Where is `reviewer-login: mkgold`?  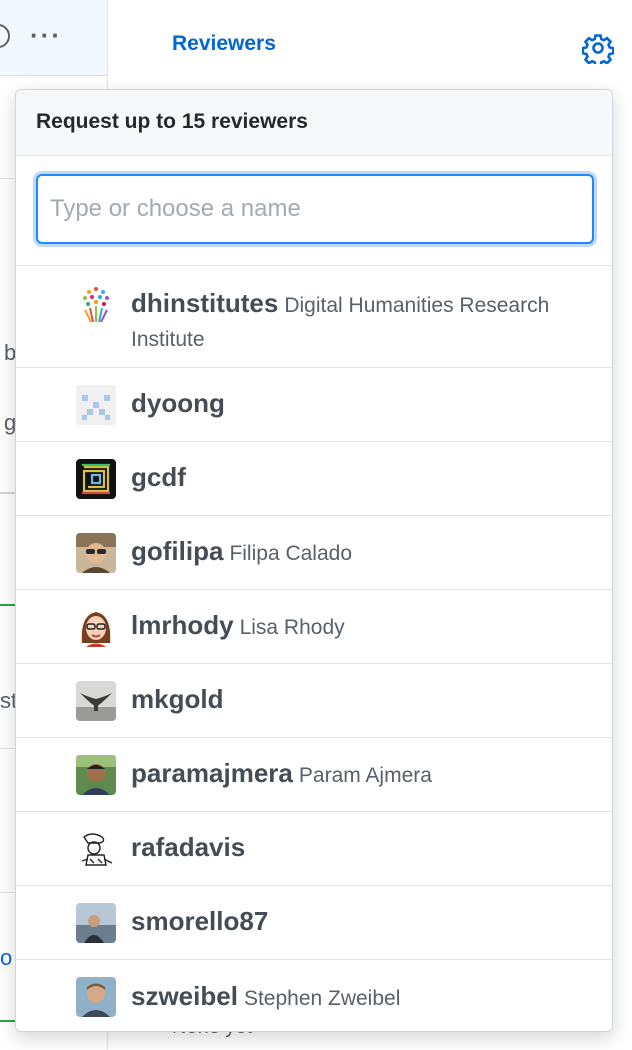
reviewer-login: mkgold is located at coordinates (177, 699).